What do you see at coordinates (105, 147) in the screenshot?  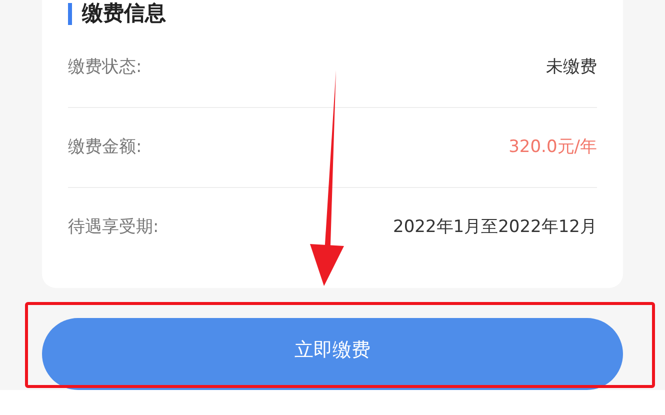 I see `row-label: 缴费金额:` at bounding box center [105, 147].